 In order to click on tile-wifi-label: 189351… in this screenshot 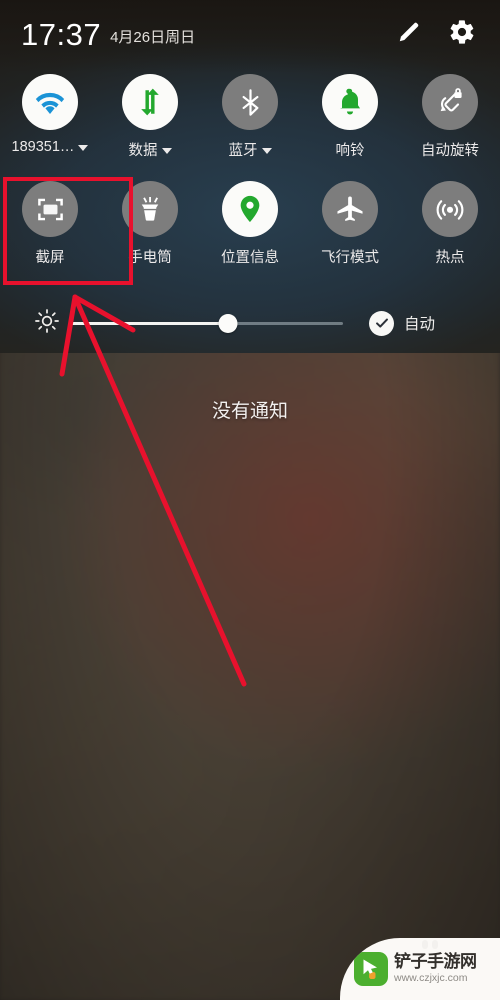, I will do `click(50, 147)`.